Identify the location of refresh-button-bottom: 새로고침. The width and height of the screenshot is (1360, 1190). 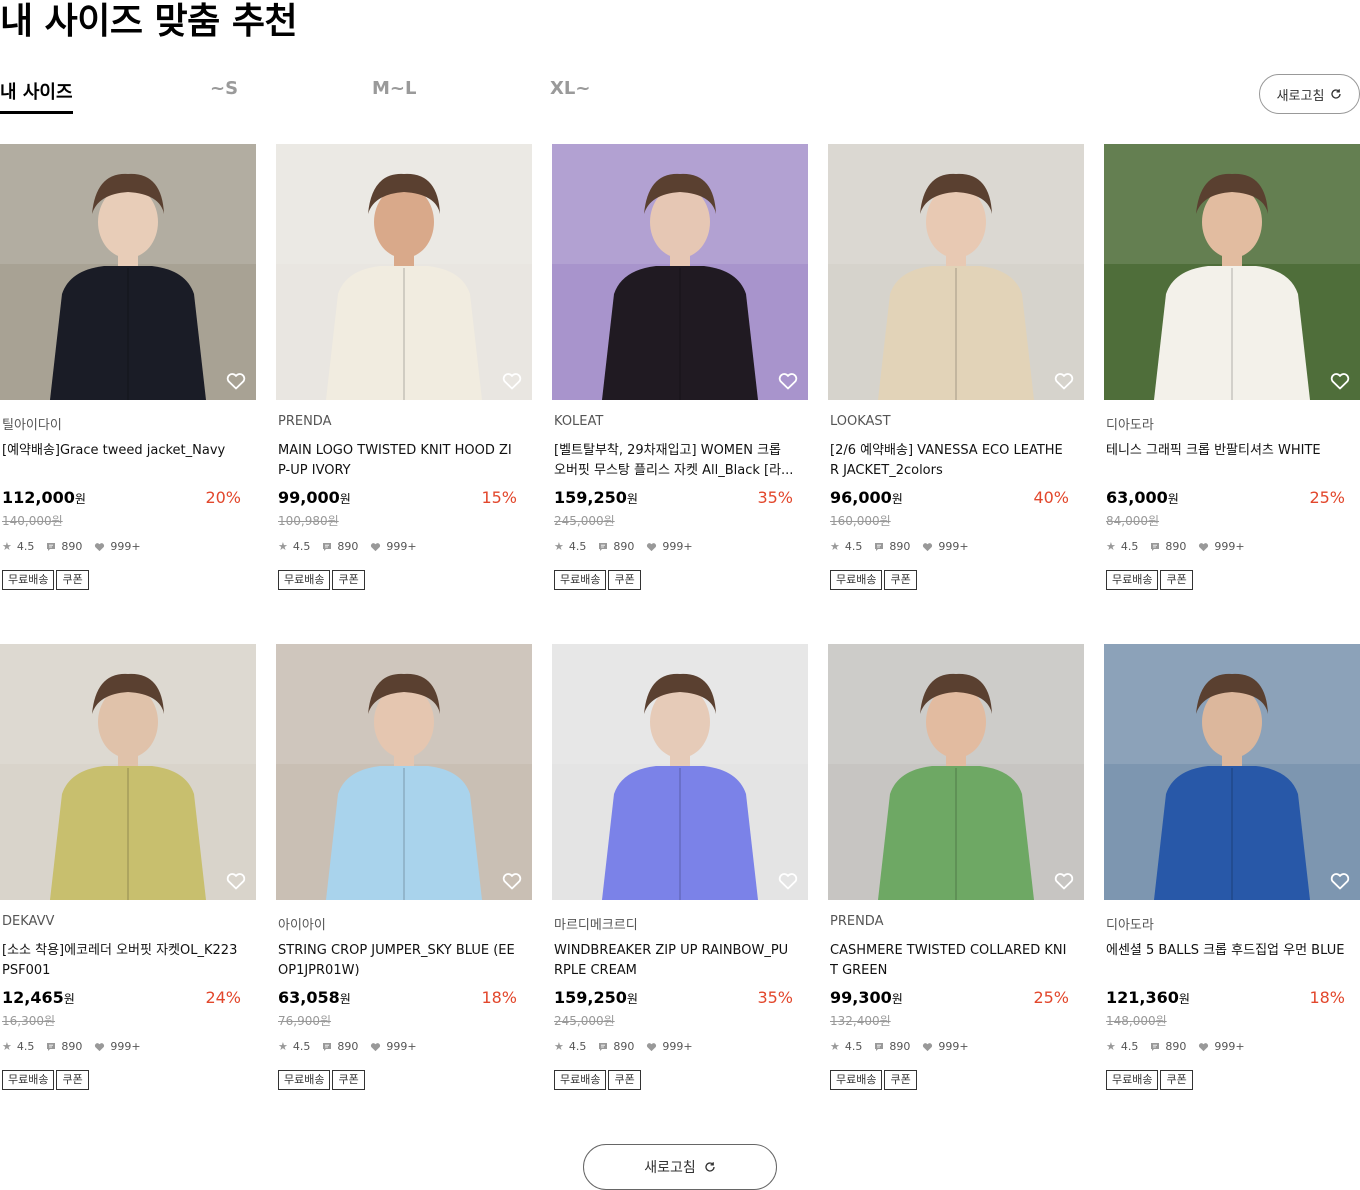
(680, 1167).